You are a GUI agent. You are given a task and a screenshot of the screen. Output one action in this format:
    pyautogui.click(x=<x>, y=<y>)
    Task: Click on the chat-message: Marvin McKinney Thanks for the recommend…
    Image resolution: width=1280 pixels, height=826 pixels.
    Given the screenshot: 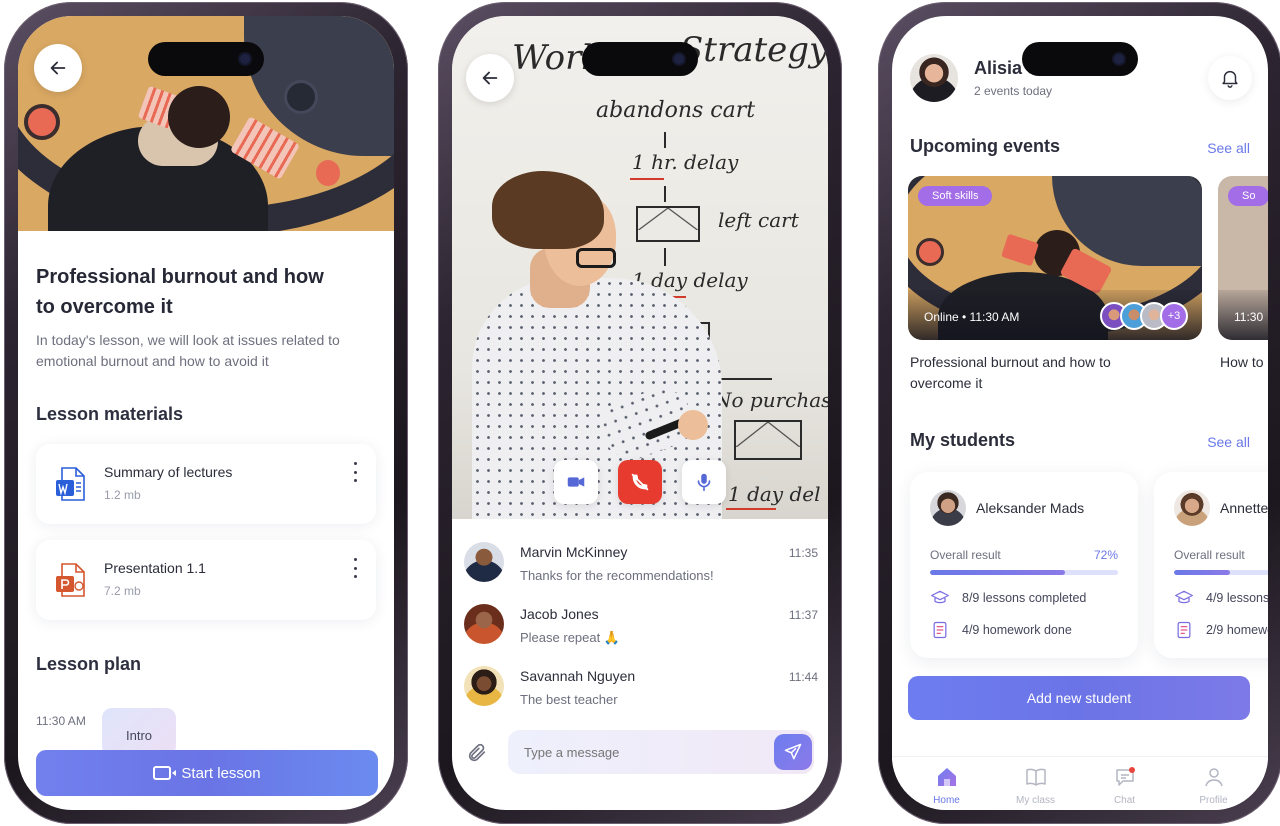 What is the action you would take?
    pyautogui.click(x=640, y=567)
    